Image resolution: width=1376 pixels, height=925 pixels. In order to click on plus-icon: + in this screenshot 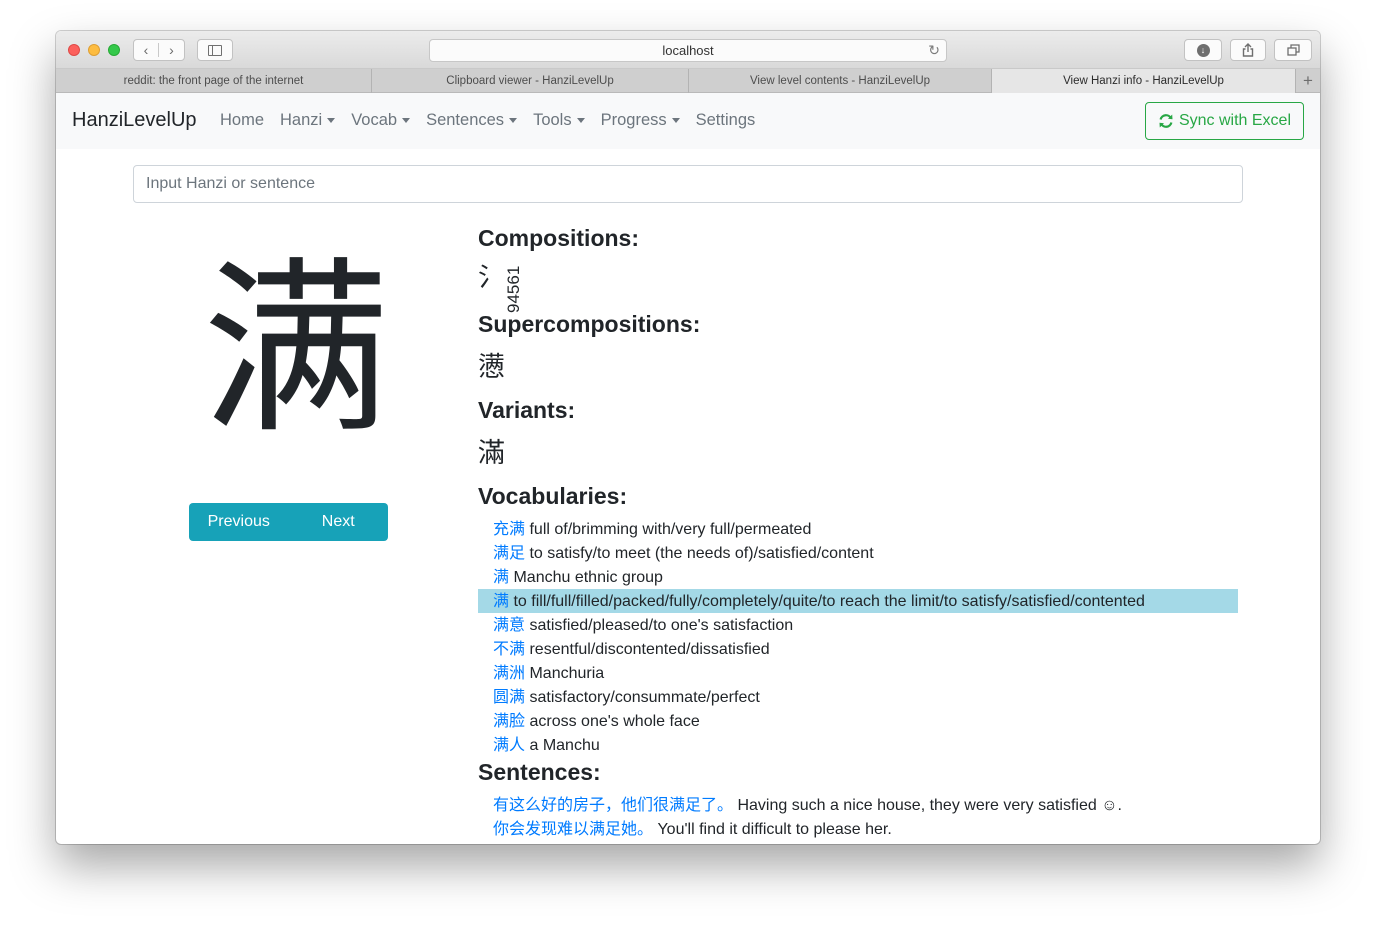, I will do `click(1308, 80)`.